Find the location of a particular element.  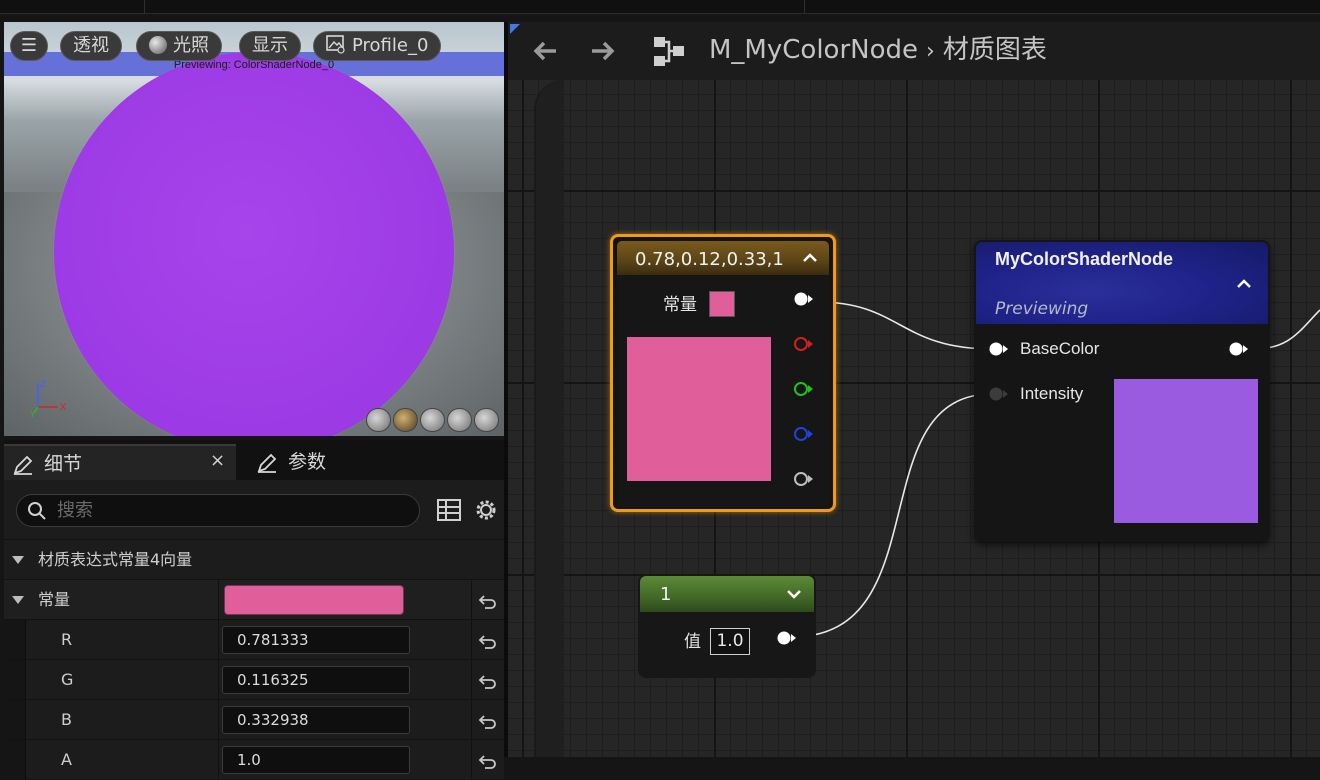

field-row-a: A 1.0 is located at coordinates (254, 759).